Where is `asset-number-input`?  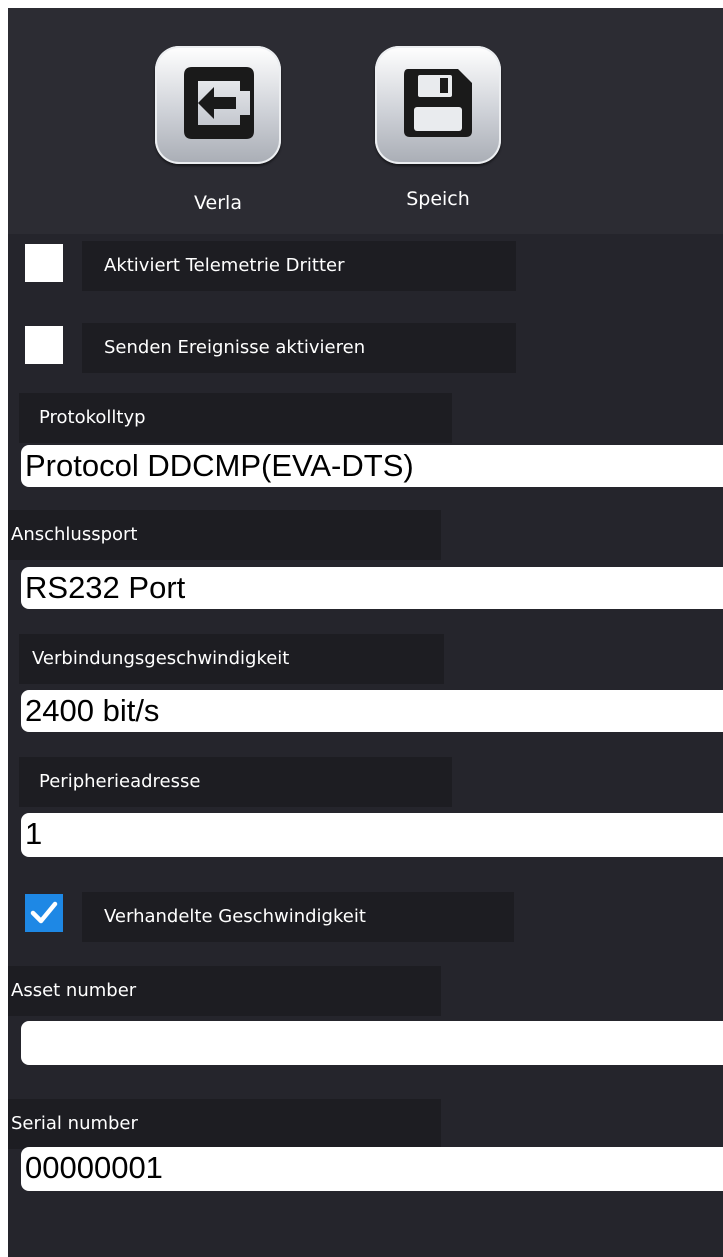 asset-number-input is located at coordinates (372, 1043).